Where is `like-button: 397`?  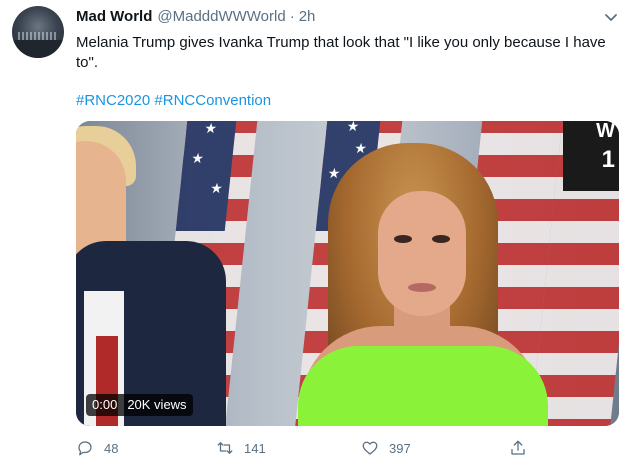 like-button: 397 is located at coordinates (386, 448).